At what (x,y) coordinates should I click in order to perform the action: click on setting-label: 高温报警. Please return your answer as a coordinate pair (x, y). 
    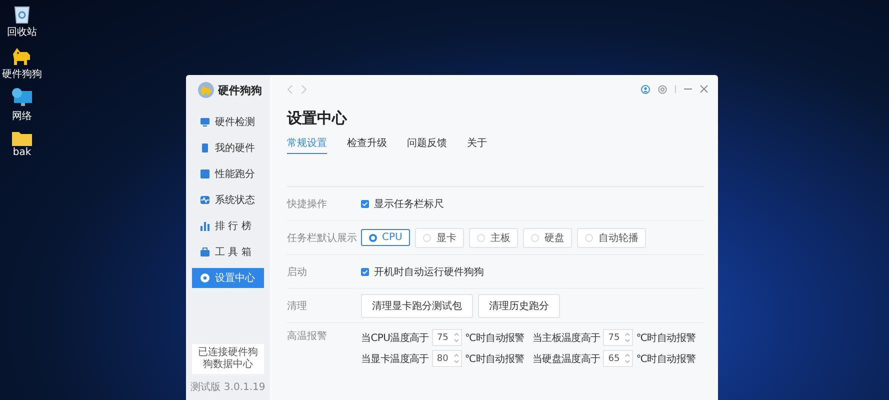
    Looking at the image, I should click on (307, 336).